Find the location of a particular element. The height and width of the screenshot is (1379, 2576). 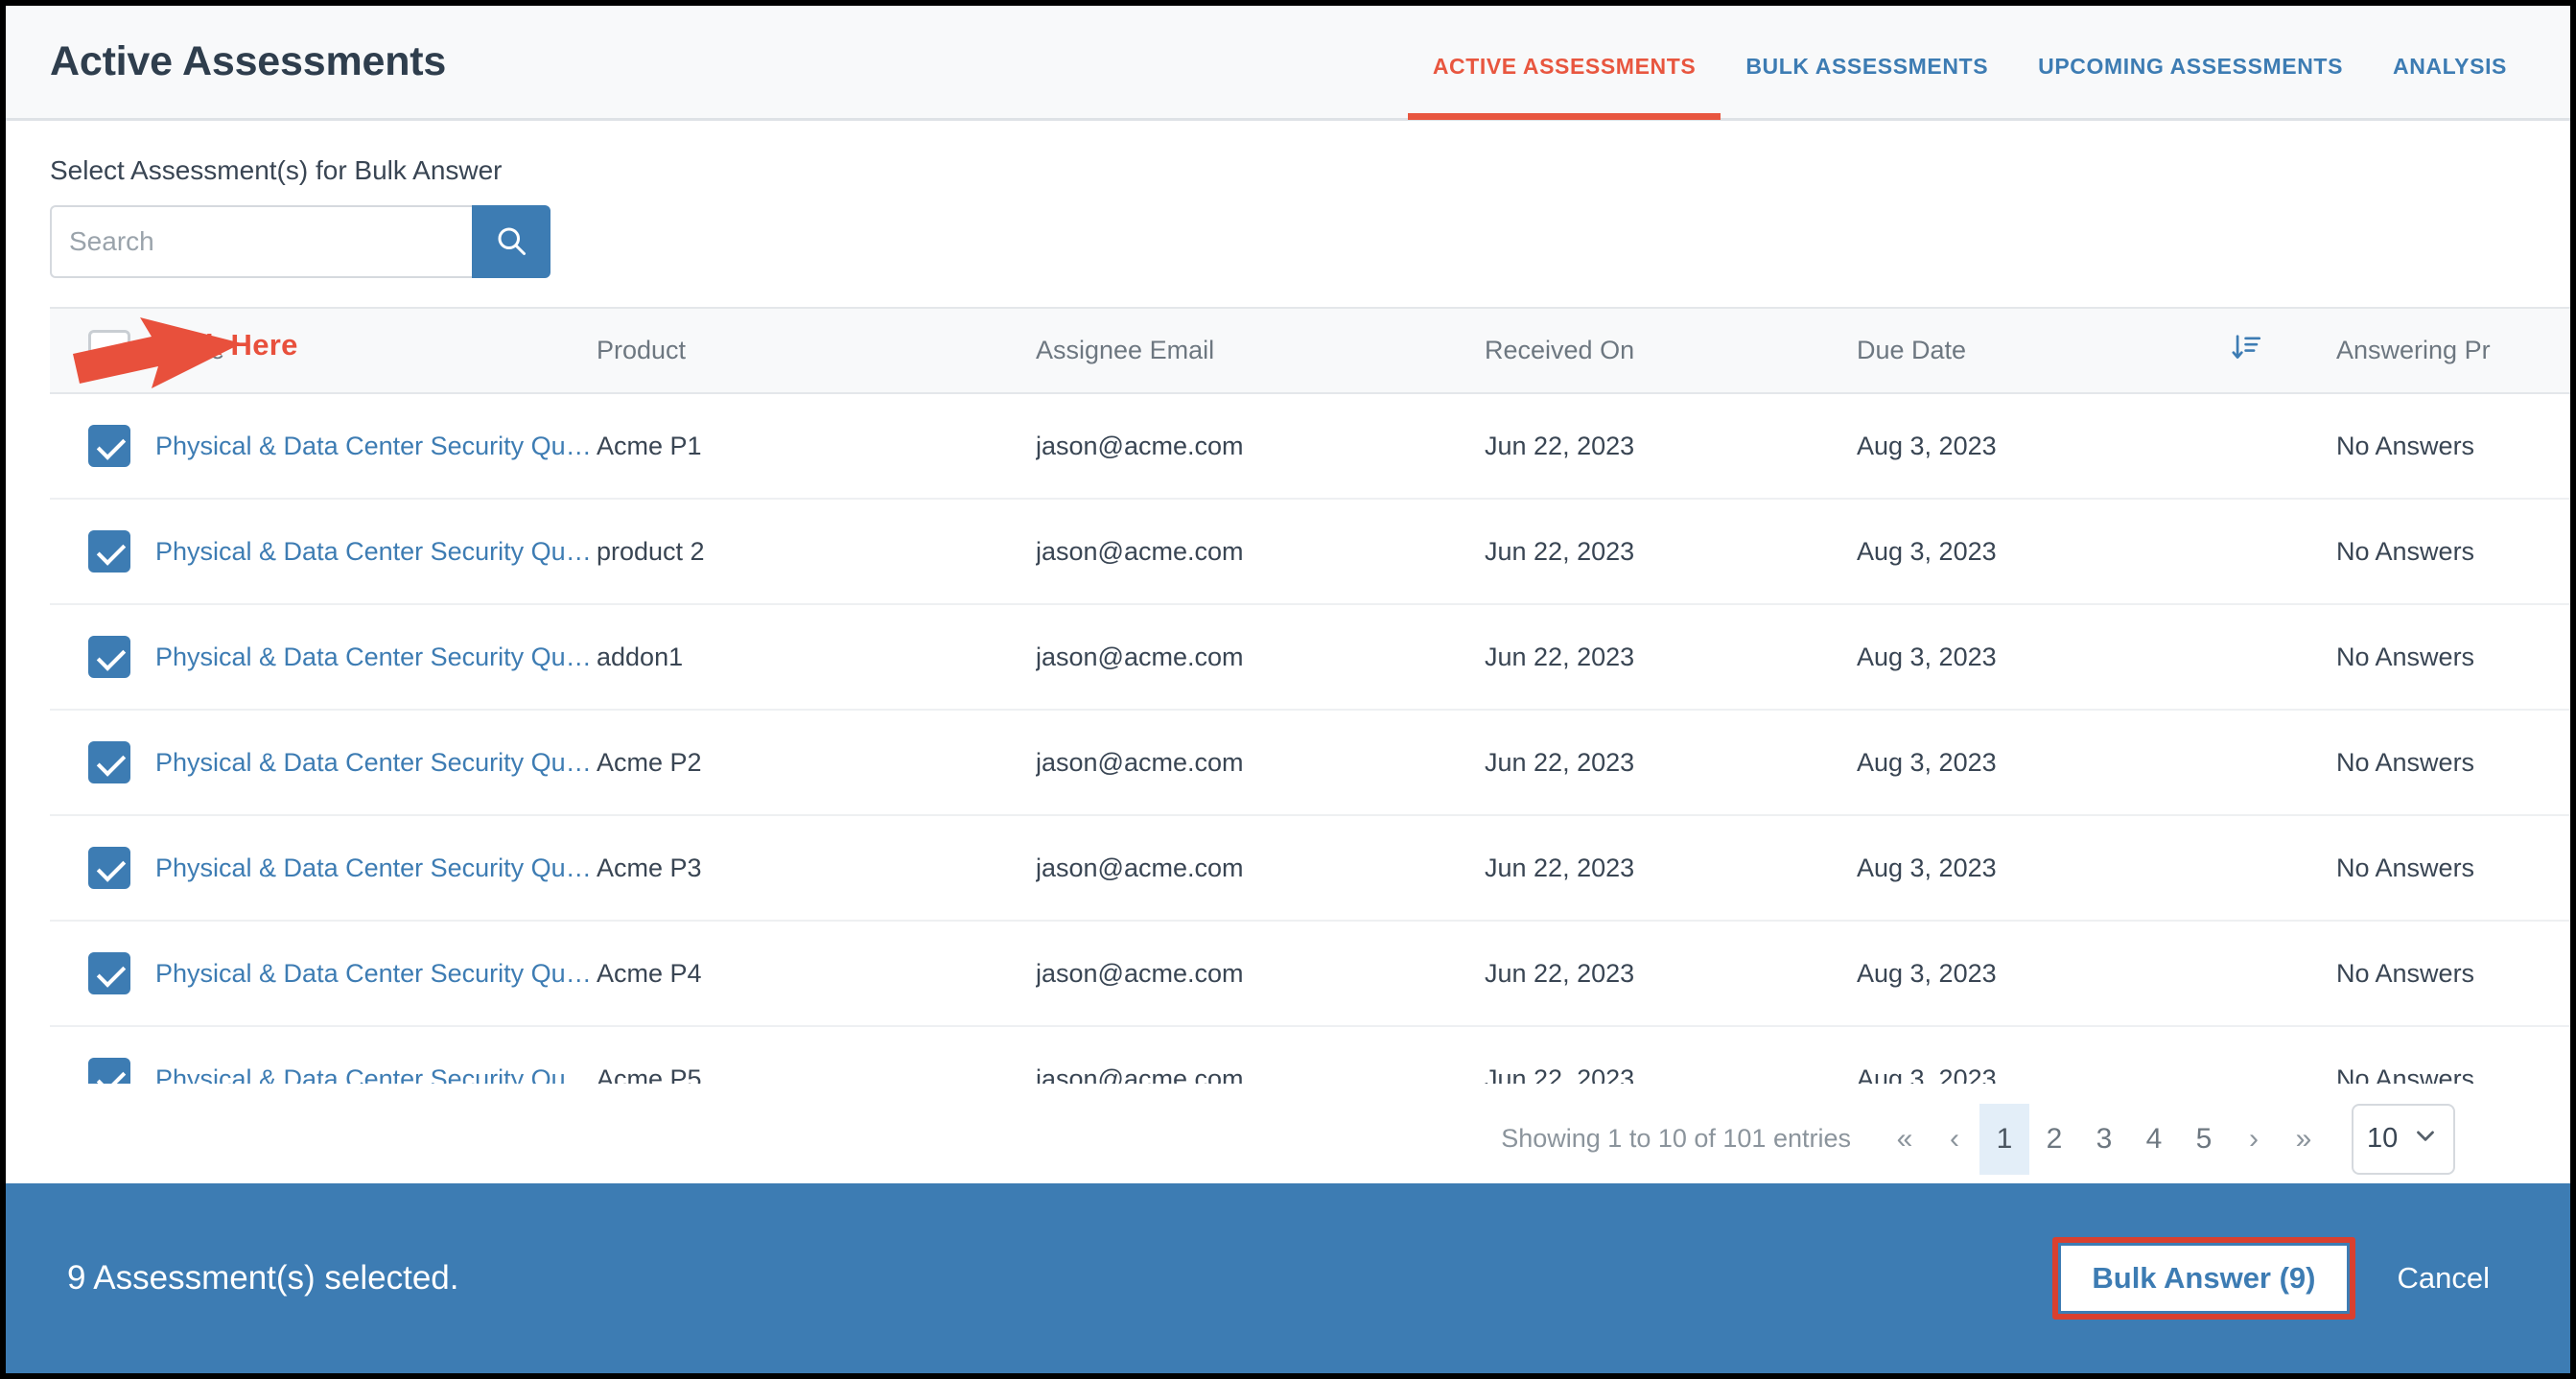

search-group is located at coordinates (300, 242).